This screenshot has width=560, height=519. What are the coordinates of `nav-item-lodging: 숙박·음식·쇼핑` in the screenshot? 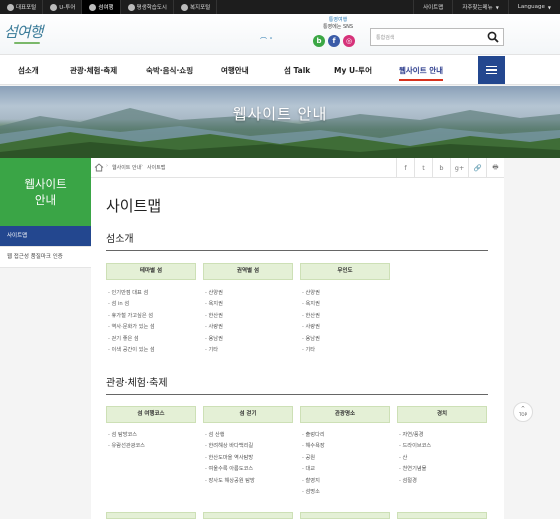 It's located at (169, 70).